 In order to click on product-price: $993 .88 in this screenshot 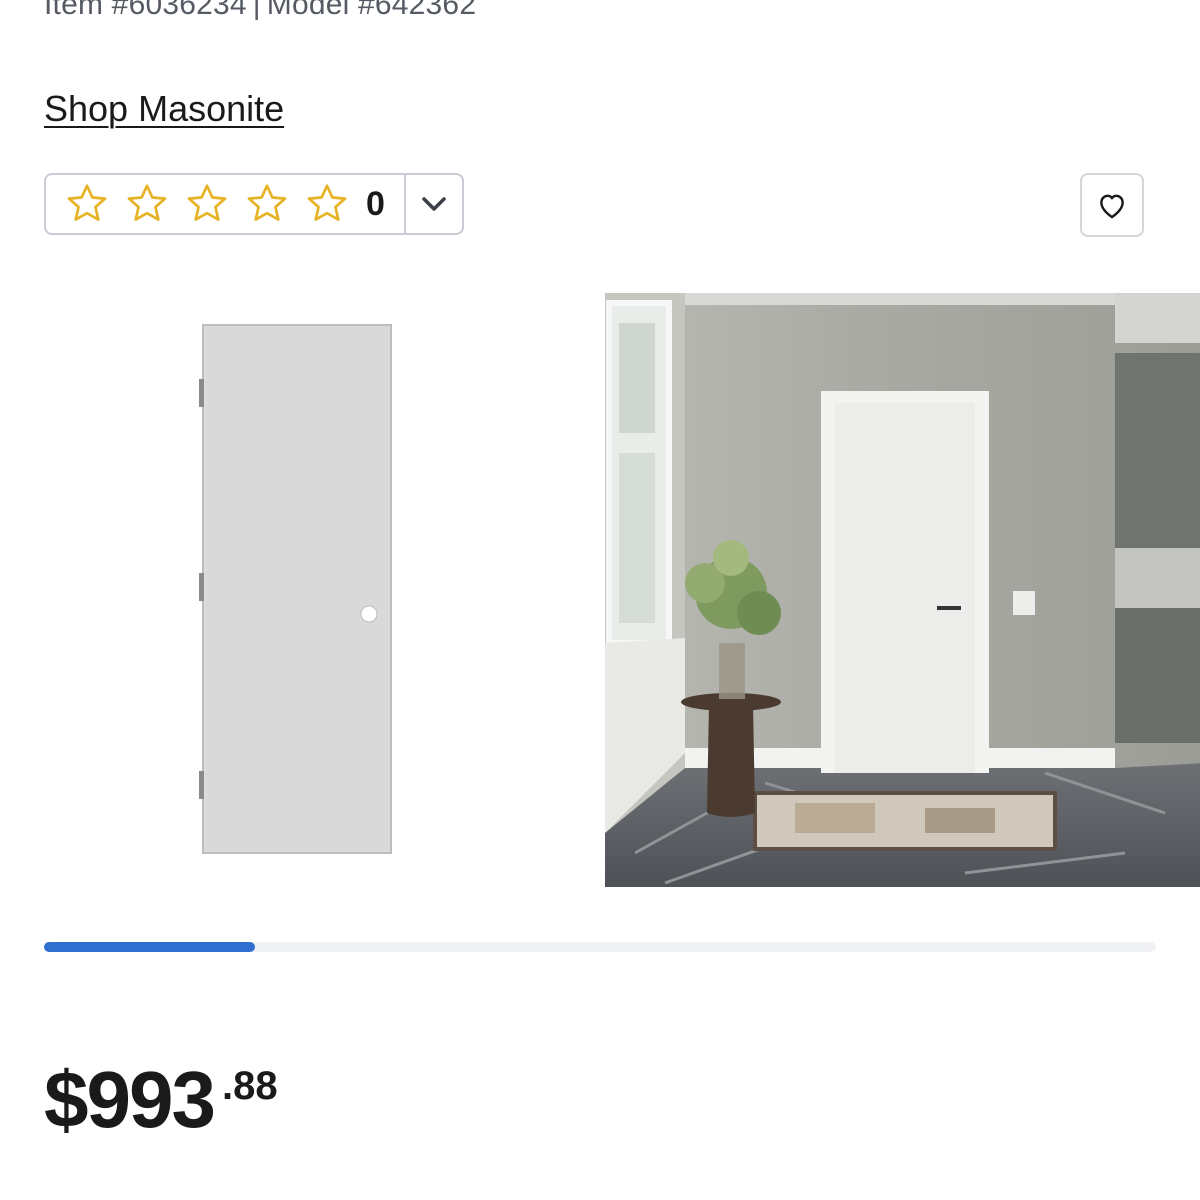, I will do `click(161, 1100)`.